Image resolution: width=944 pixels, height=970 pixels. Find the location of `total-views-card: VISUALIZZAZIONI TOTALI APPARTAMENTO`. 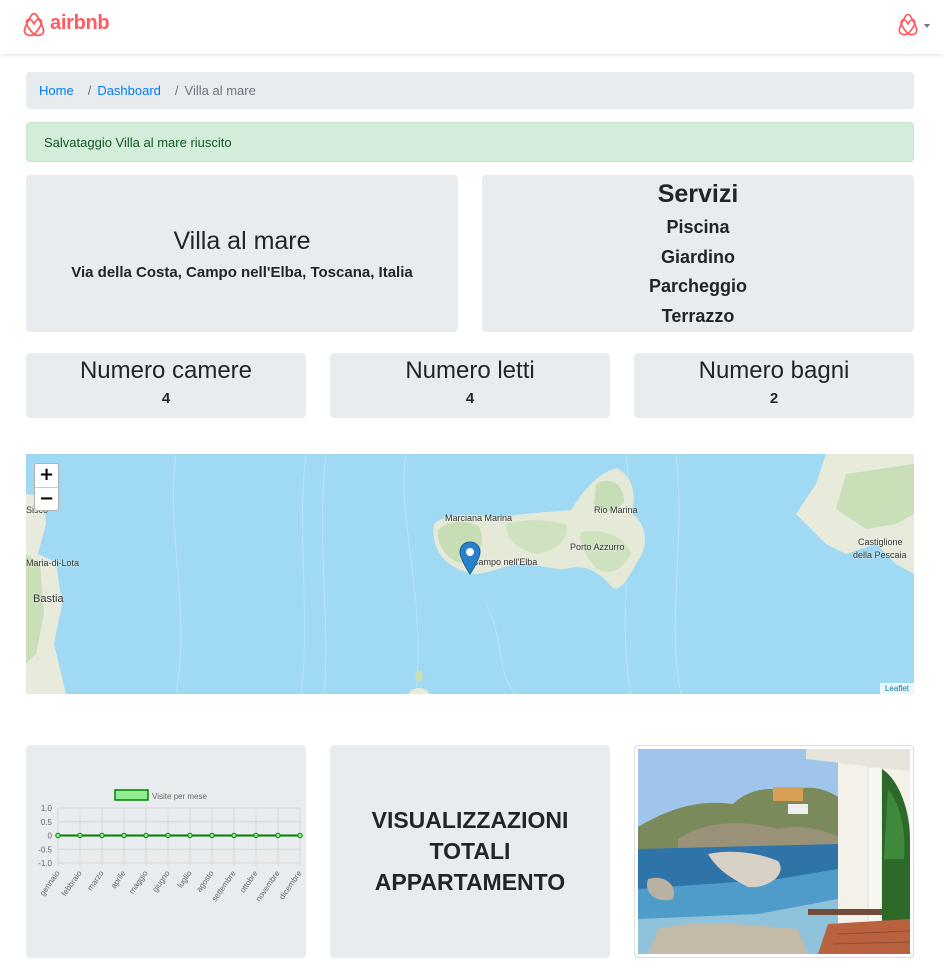

total-views-card: VISUALIZZAZIONI TOTALI APPARTAMENTO is located at coordinates (470, 851).